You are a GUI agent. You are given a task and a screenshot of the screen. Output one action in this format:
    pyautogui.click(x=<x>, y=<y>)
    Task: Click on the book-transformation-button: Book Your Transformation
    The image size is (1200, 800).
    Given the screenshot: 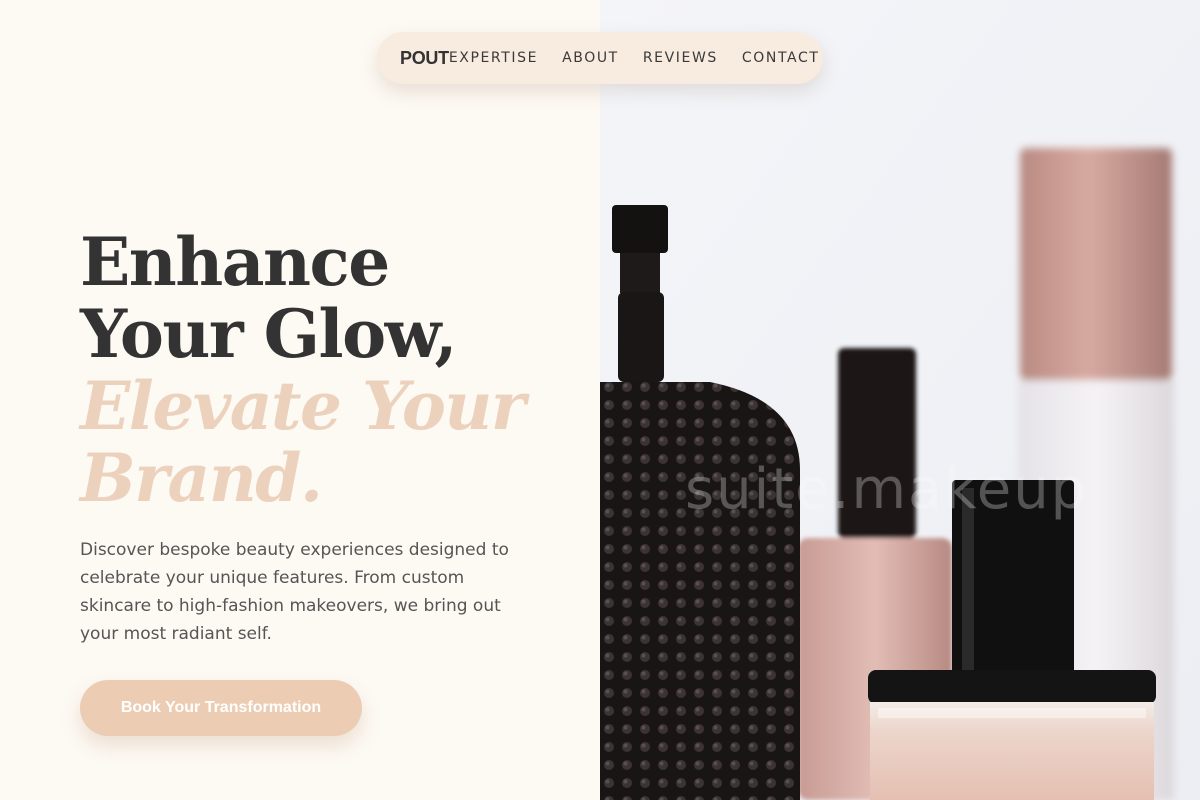 What is the action you would take?
    pyautogui.click(x=221, y=708)
    